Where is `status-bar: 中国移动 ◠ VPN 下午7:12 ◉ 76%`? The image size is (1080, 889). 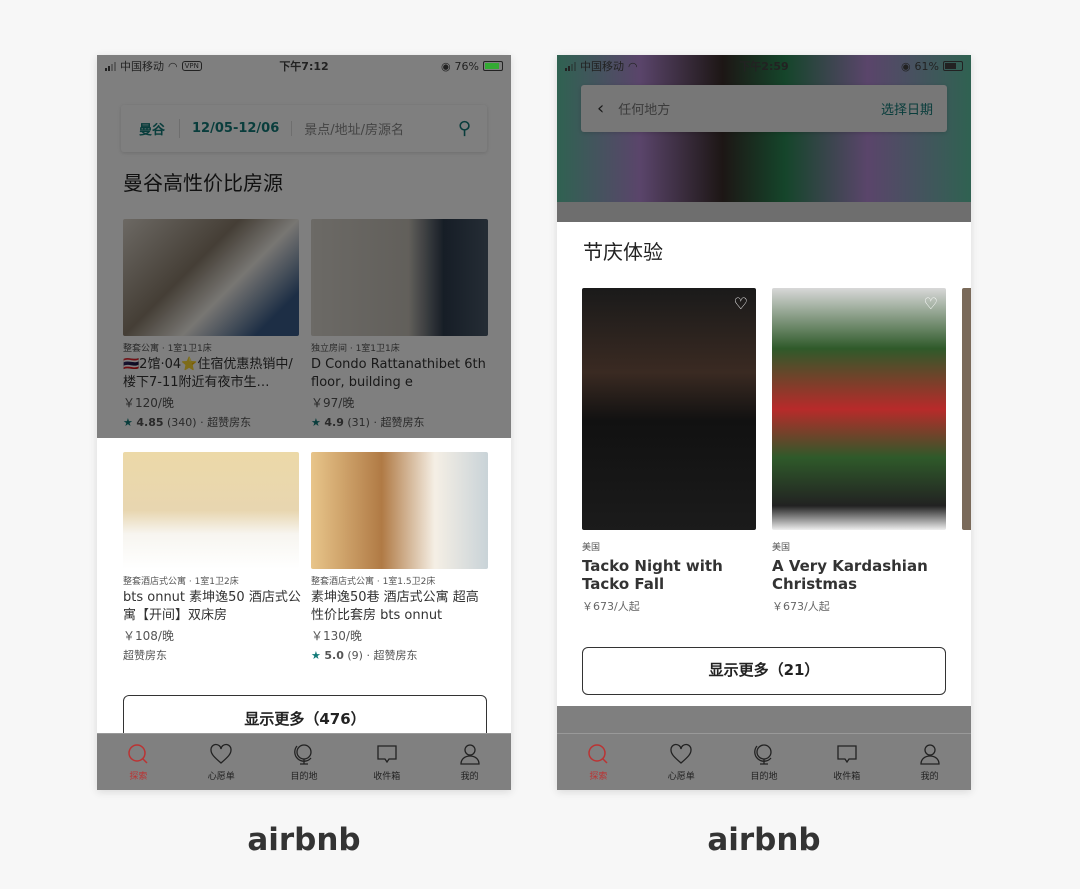 status-bar: 中国移动 ◠ VPN 下午7:12 ◉ 76% is located at coordinates (304, 66).